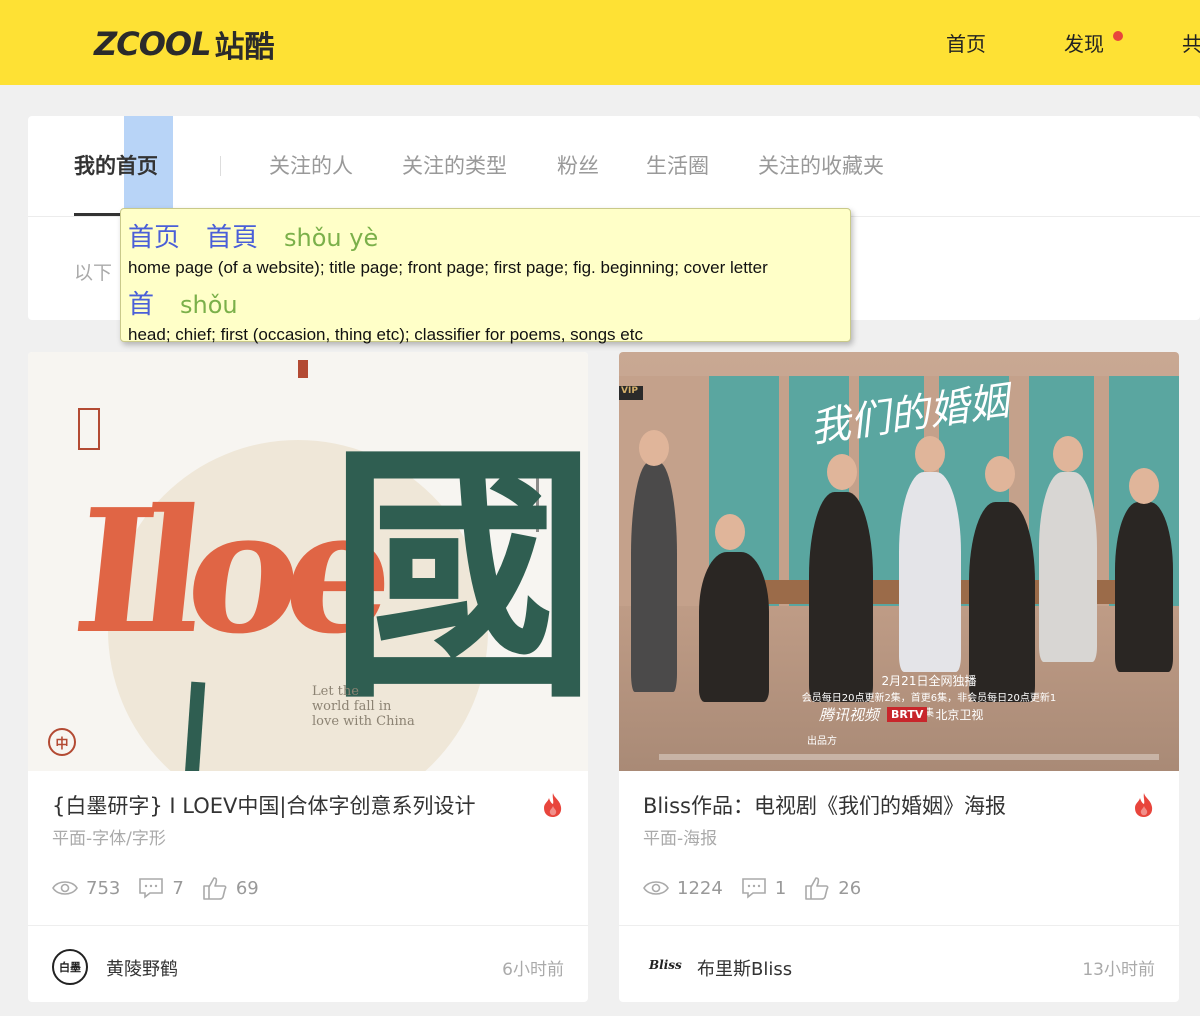  I want to click on view-count: 753, so click(86, 888).